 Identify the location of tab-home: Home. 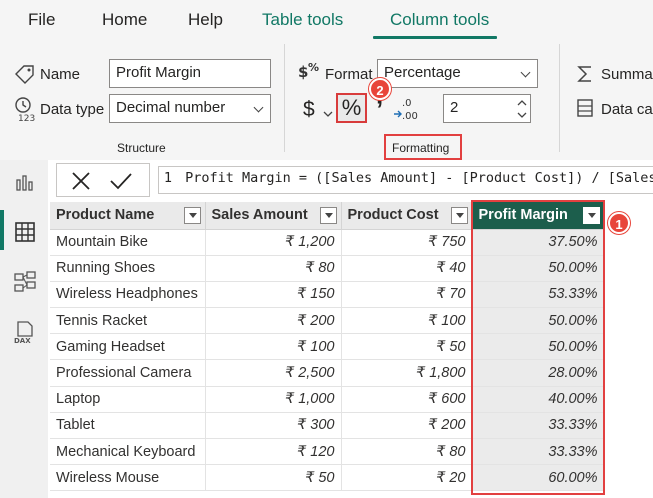
(124, 20).